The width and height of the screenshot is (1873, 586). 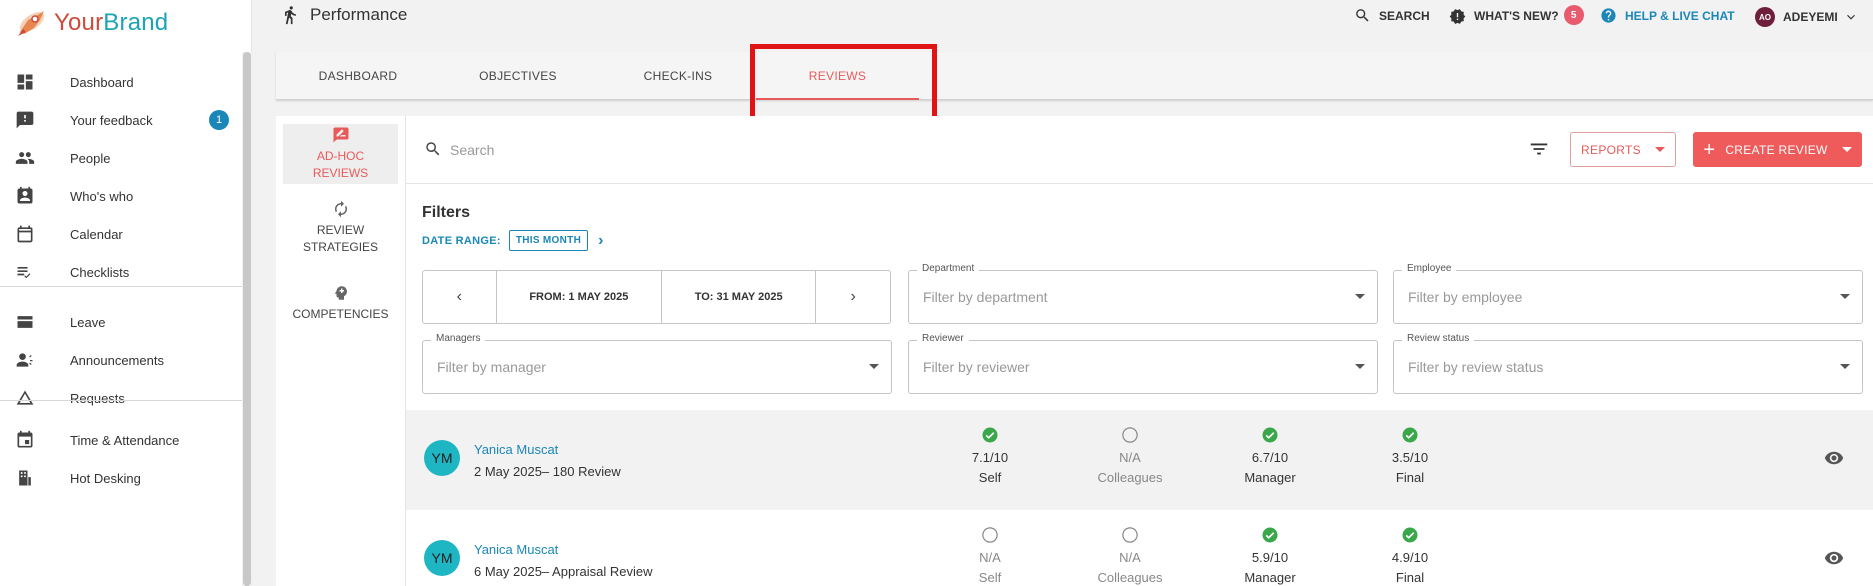 What do you see at coordinates (657, 363) in the screenshot?
I see `managers-filter: Managers Filter by manager` at bounding box center [657, 363].